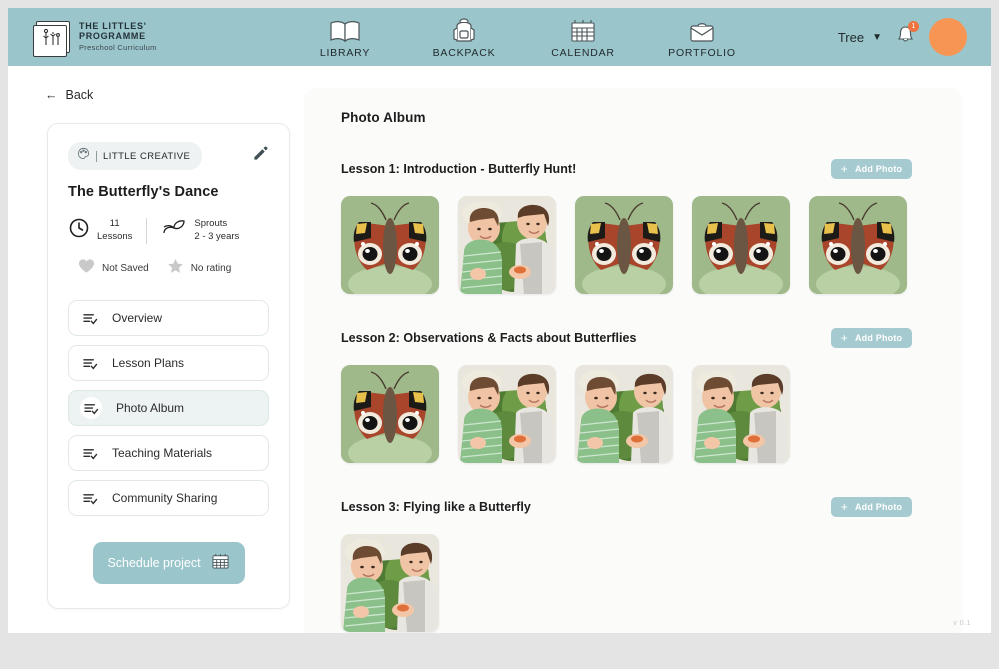 Image resolution: width=999 pixels, height=669 pixels. I want to click on sprout-icon, so click(174, 230).